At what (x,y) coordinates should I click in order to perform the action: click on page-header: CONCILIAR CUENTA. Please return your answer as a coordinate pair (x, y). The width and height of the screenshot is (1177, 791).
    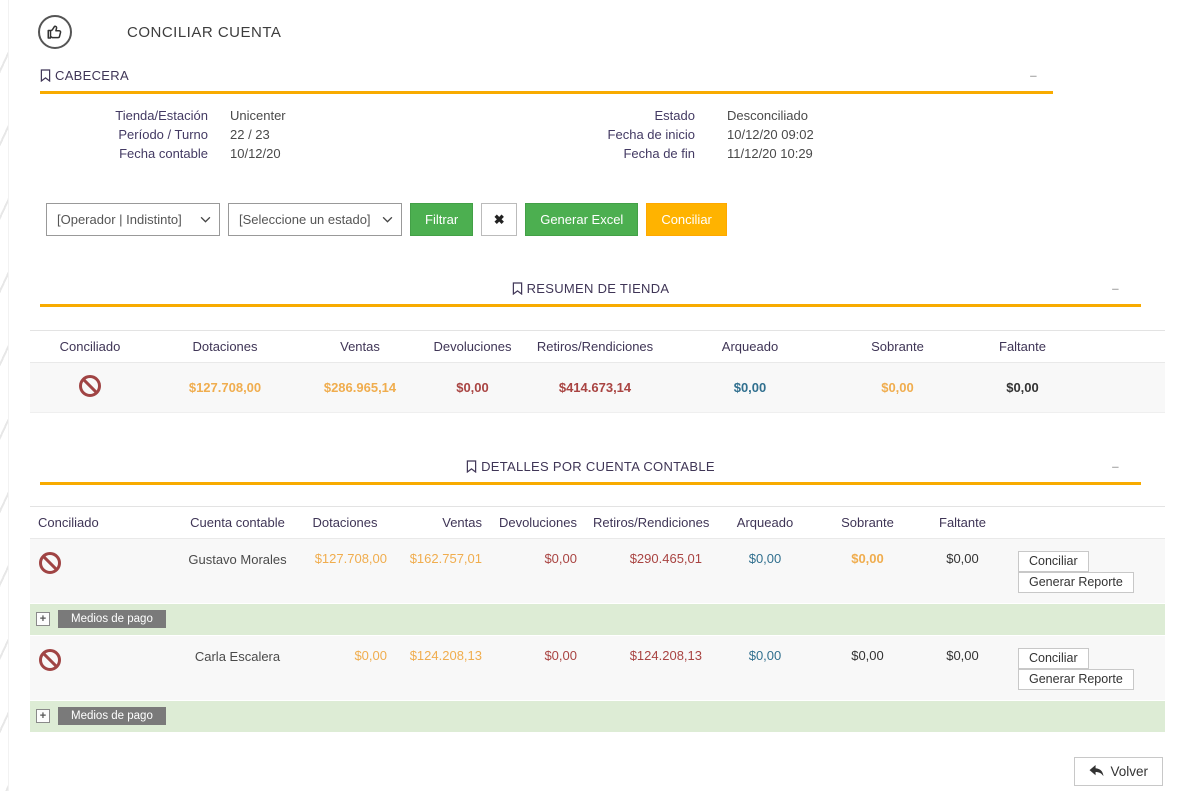
    Looking at the image, I should click on (597, 29).